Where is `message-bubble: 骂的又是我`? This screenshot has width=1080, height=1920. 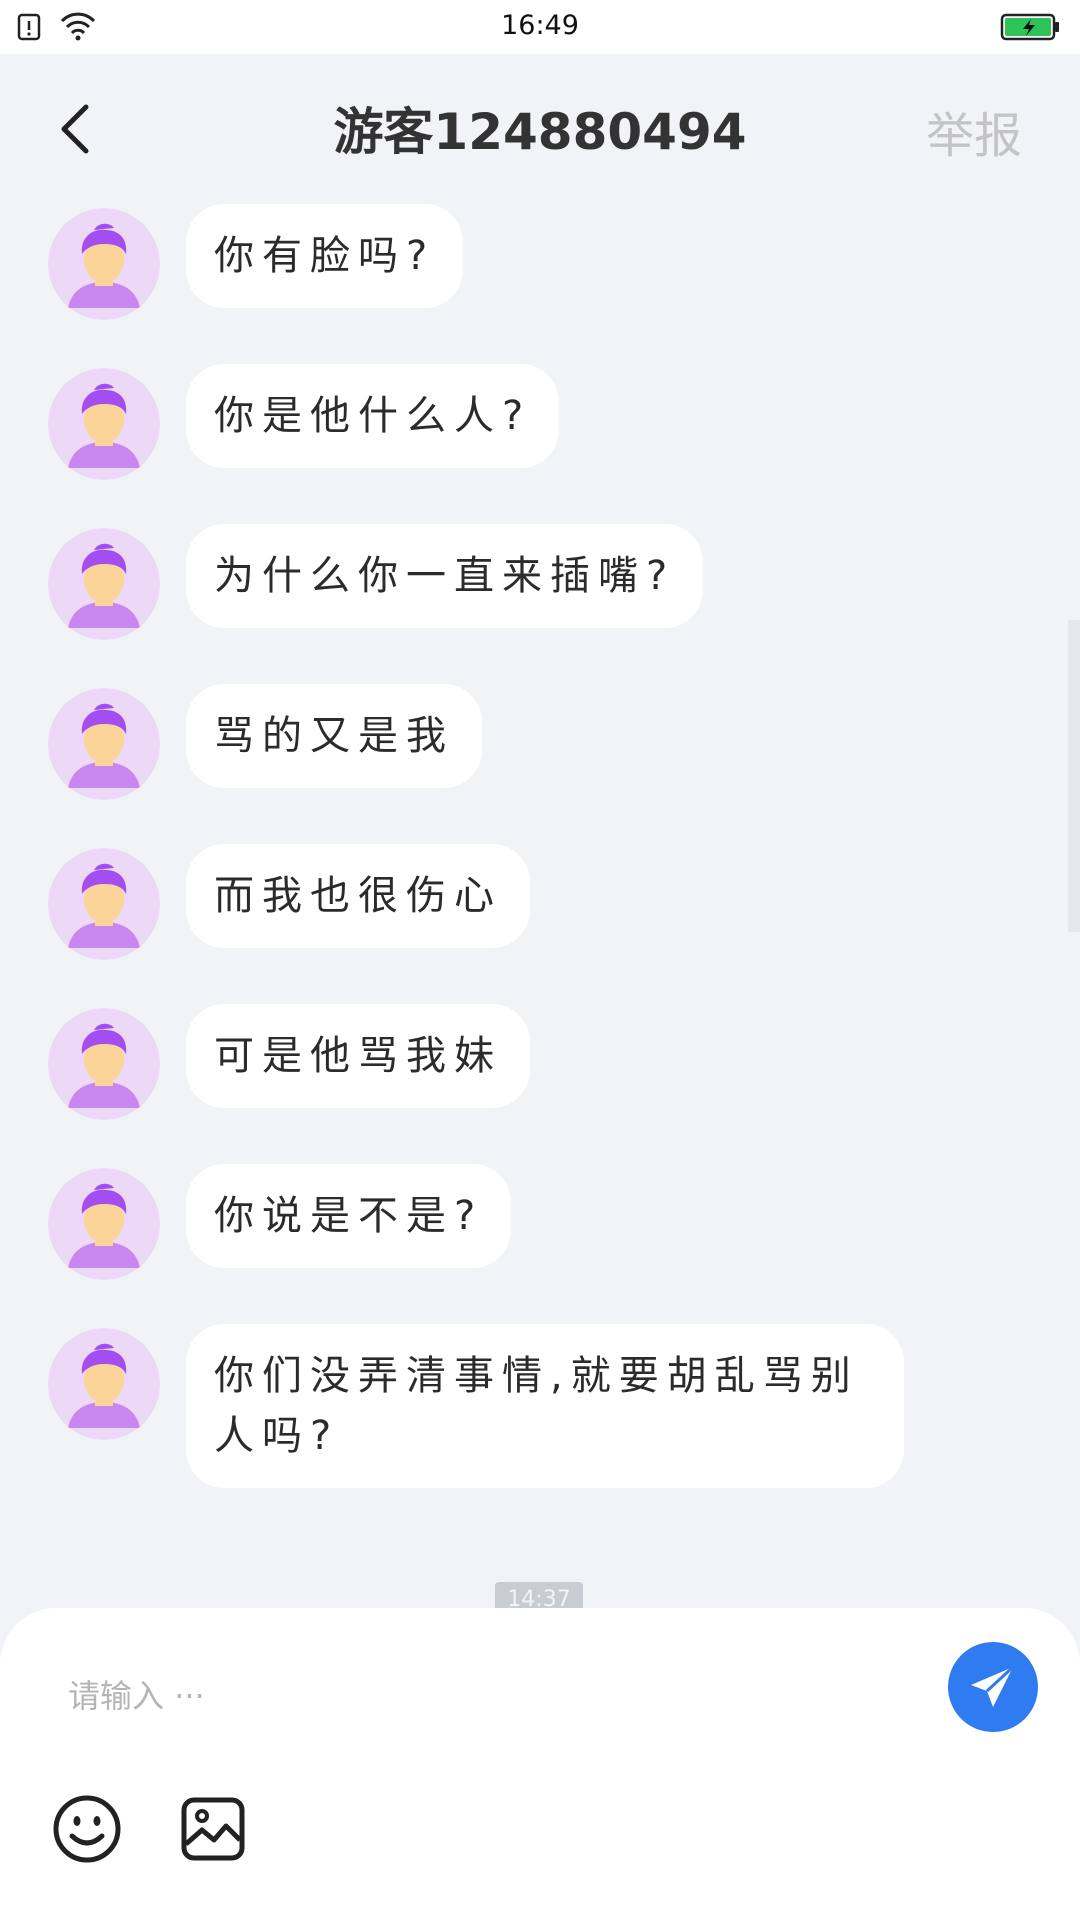
message-bubble: 骂的又是我 is located at coordinates (334, 736).